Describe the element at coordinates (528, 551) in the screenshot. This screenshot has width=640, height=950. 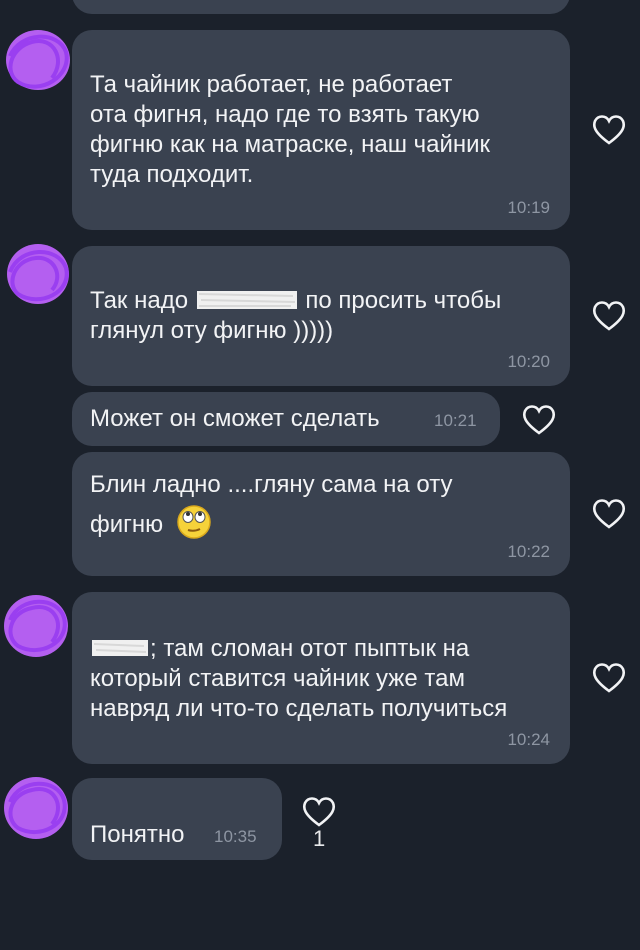
I see `message-time: 10:22` at that location.